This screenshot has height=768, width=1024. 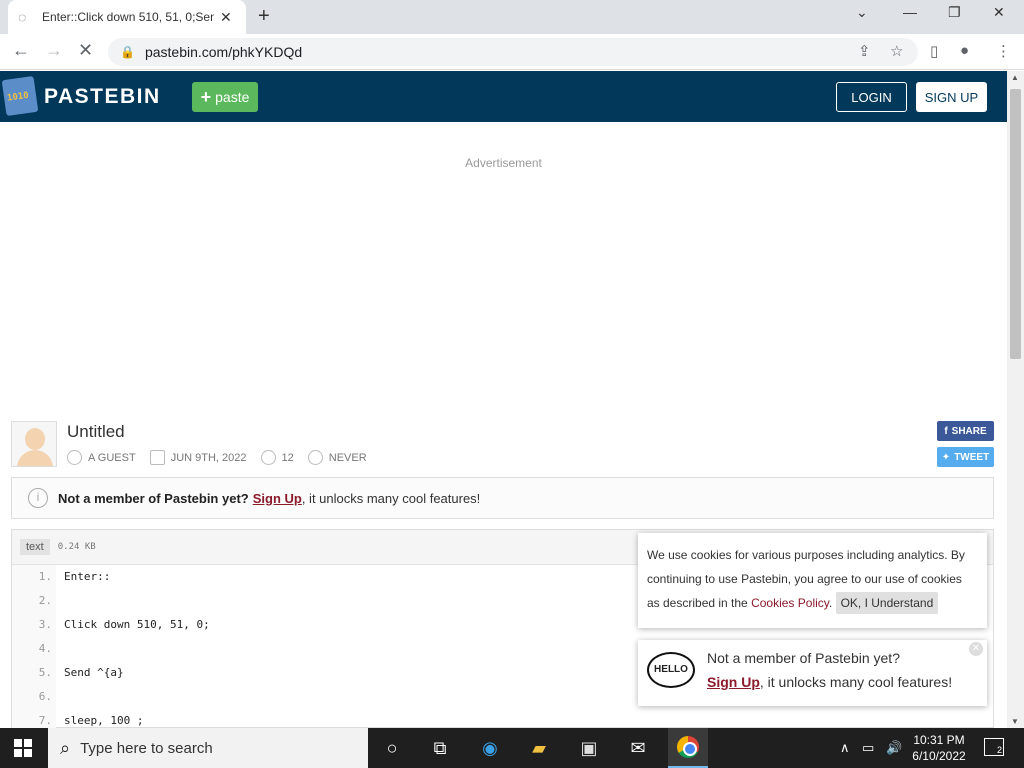 I want to click on paste-title: Untitled, so click(x=96, y=431).